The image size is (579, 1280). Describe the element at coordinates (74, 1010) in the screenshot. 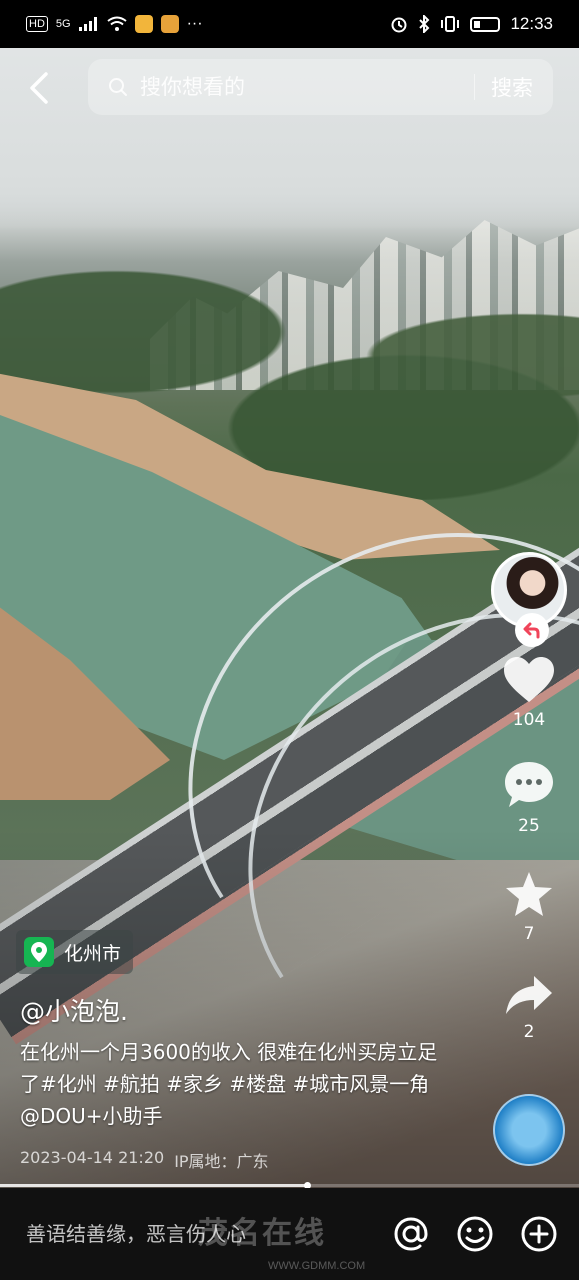

I see `author-name: @小泡泡.` at that location.